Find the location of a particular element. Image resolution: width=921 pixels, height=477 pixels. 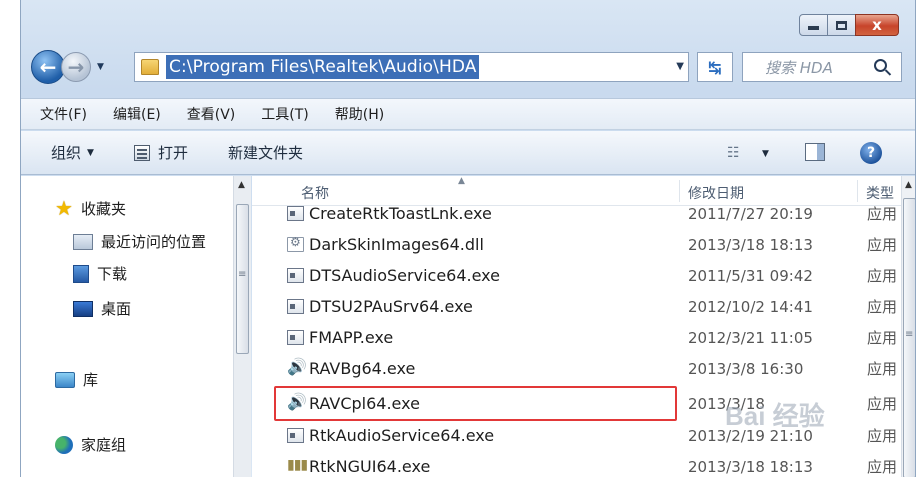

file-date: 2012/3/21 11:05 is located at coordinates (750, 337).